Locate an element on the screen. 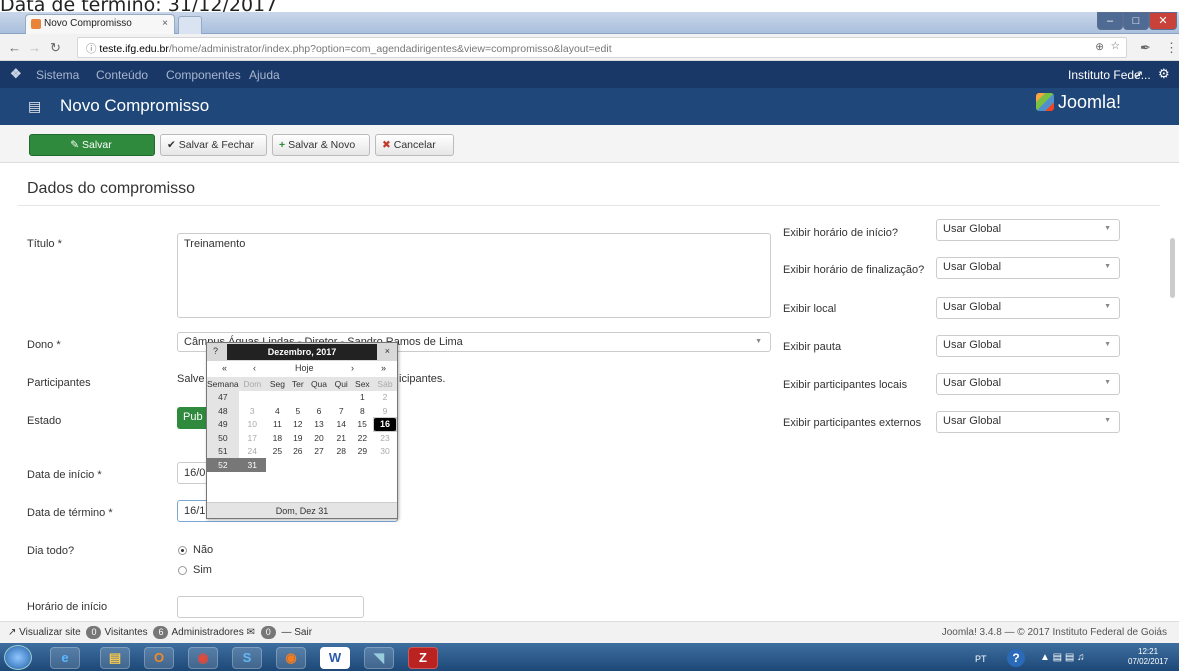  option-select-participantes-locais: Usar Global ▼ is located at coordinates (1028, 384).